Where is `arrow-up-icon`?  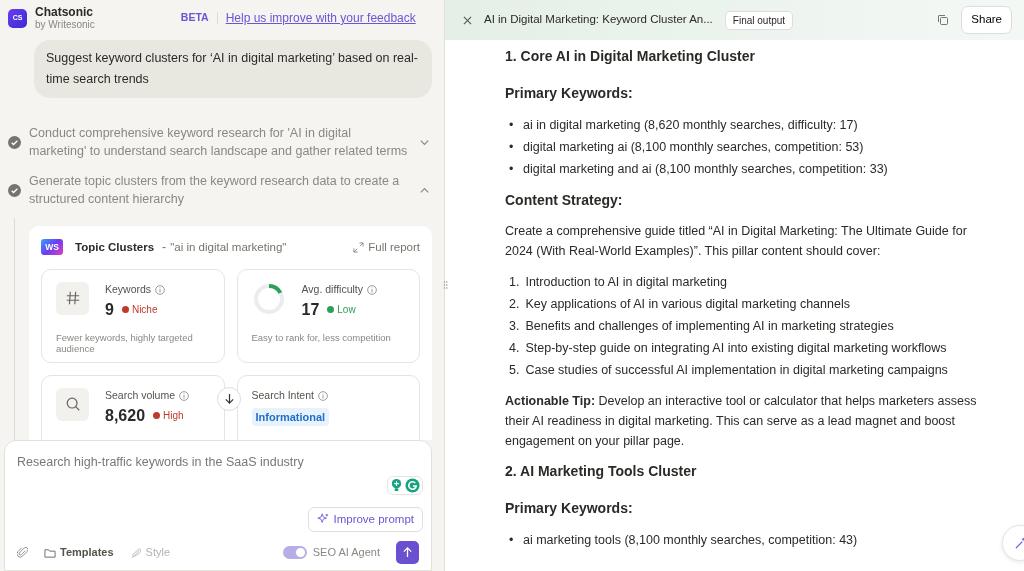
arrow-up-icon is located at coordinates (407, 552).